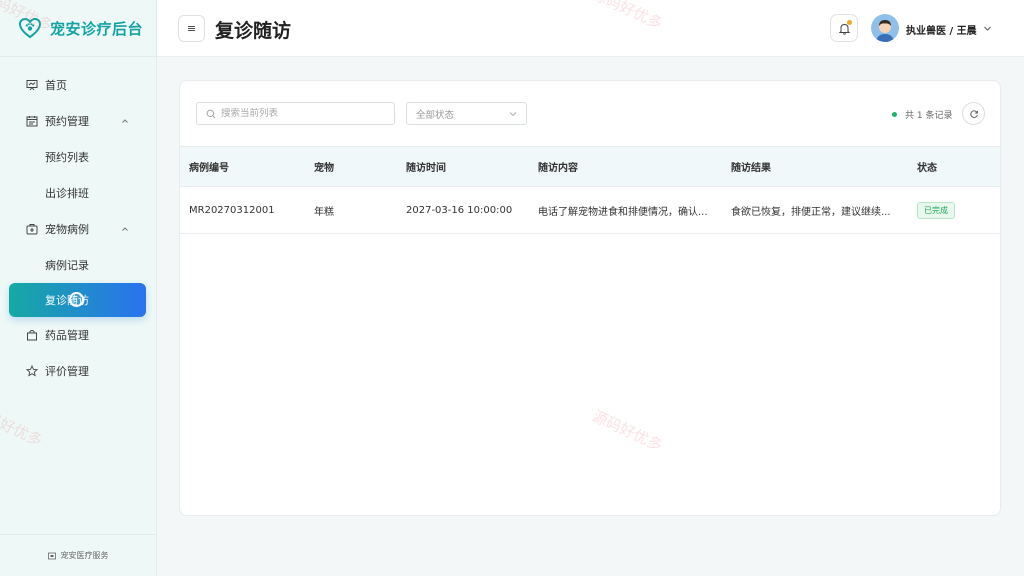  I want to click on star-icon, so click(32, 371).